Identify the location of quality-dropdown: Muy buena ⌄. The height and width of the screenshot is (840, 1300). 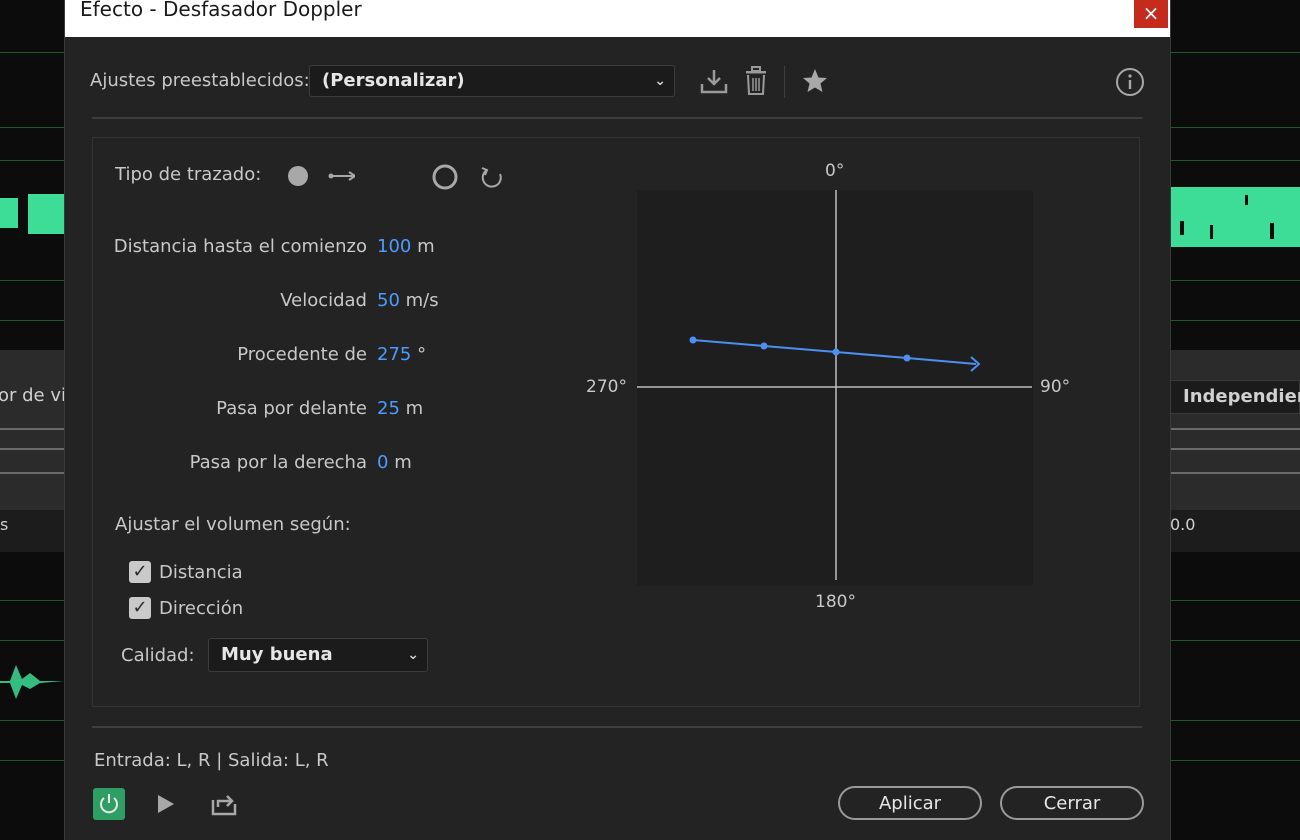
(318, 655).